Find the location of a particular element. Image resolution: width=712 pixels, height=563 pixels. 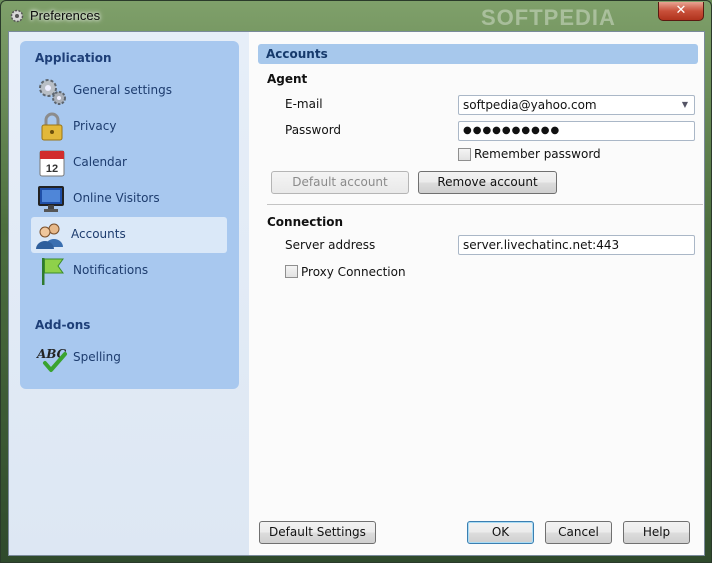

title-bar: Preferences SOFTPEDIA ✕ is located at coordinates (356, 16).